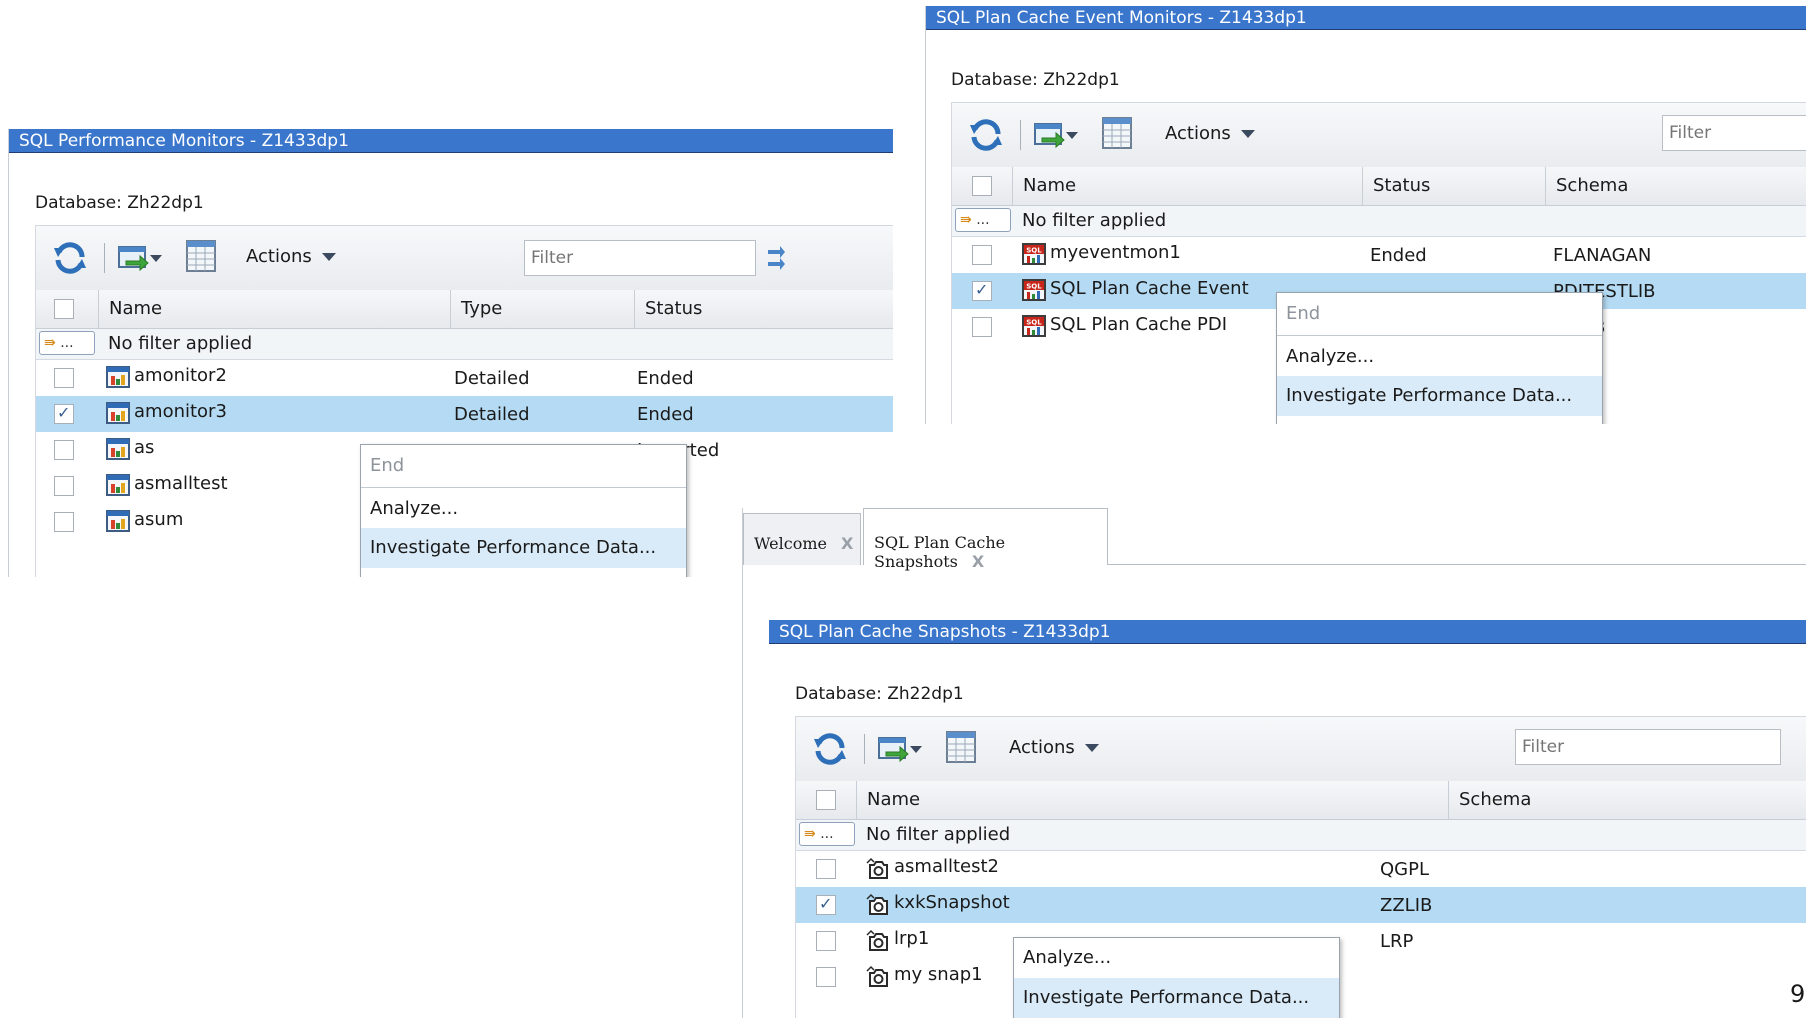  Describe the element at coordinates (1115, 252) in the screenshot. I see `cell-name: myeventmon1` at that location.